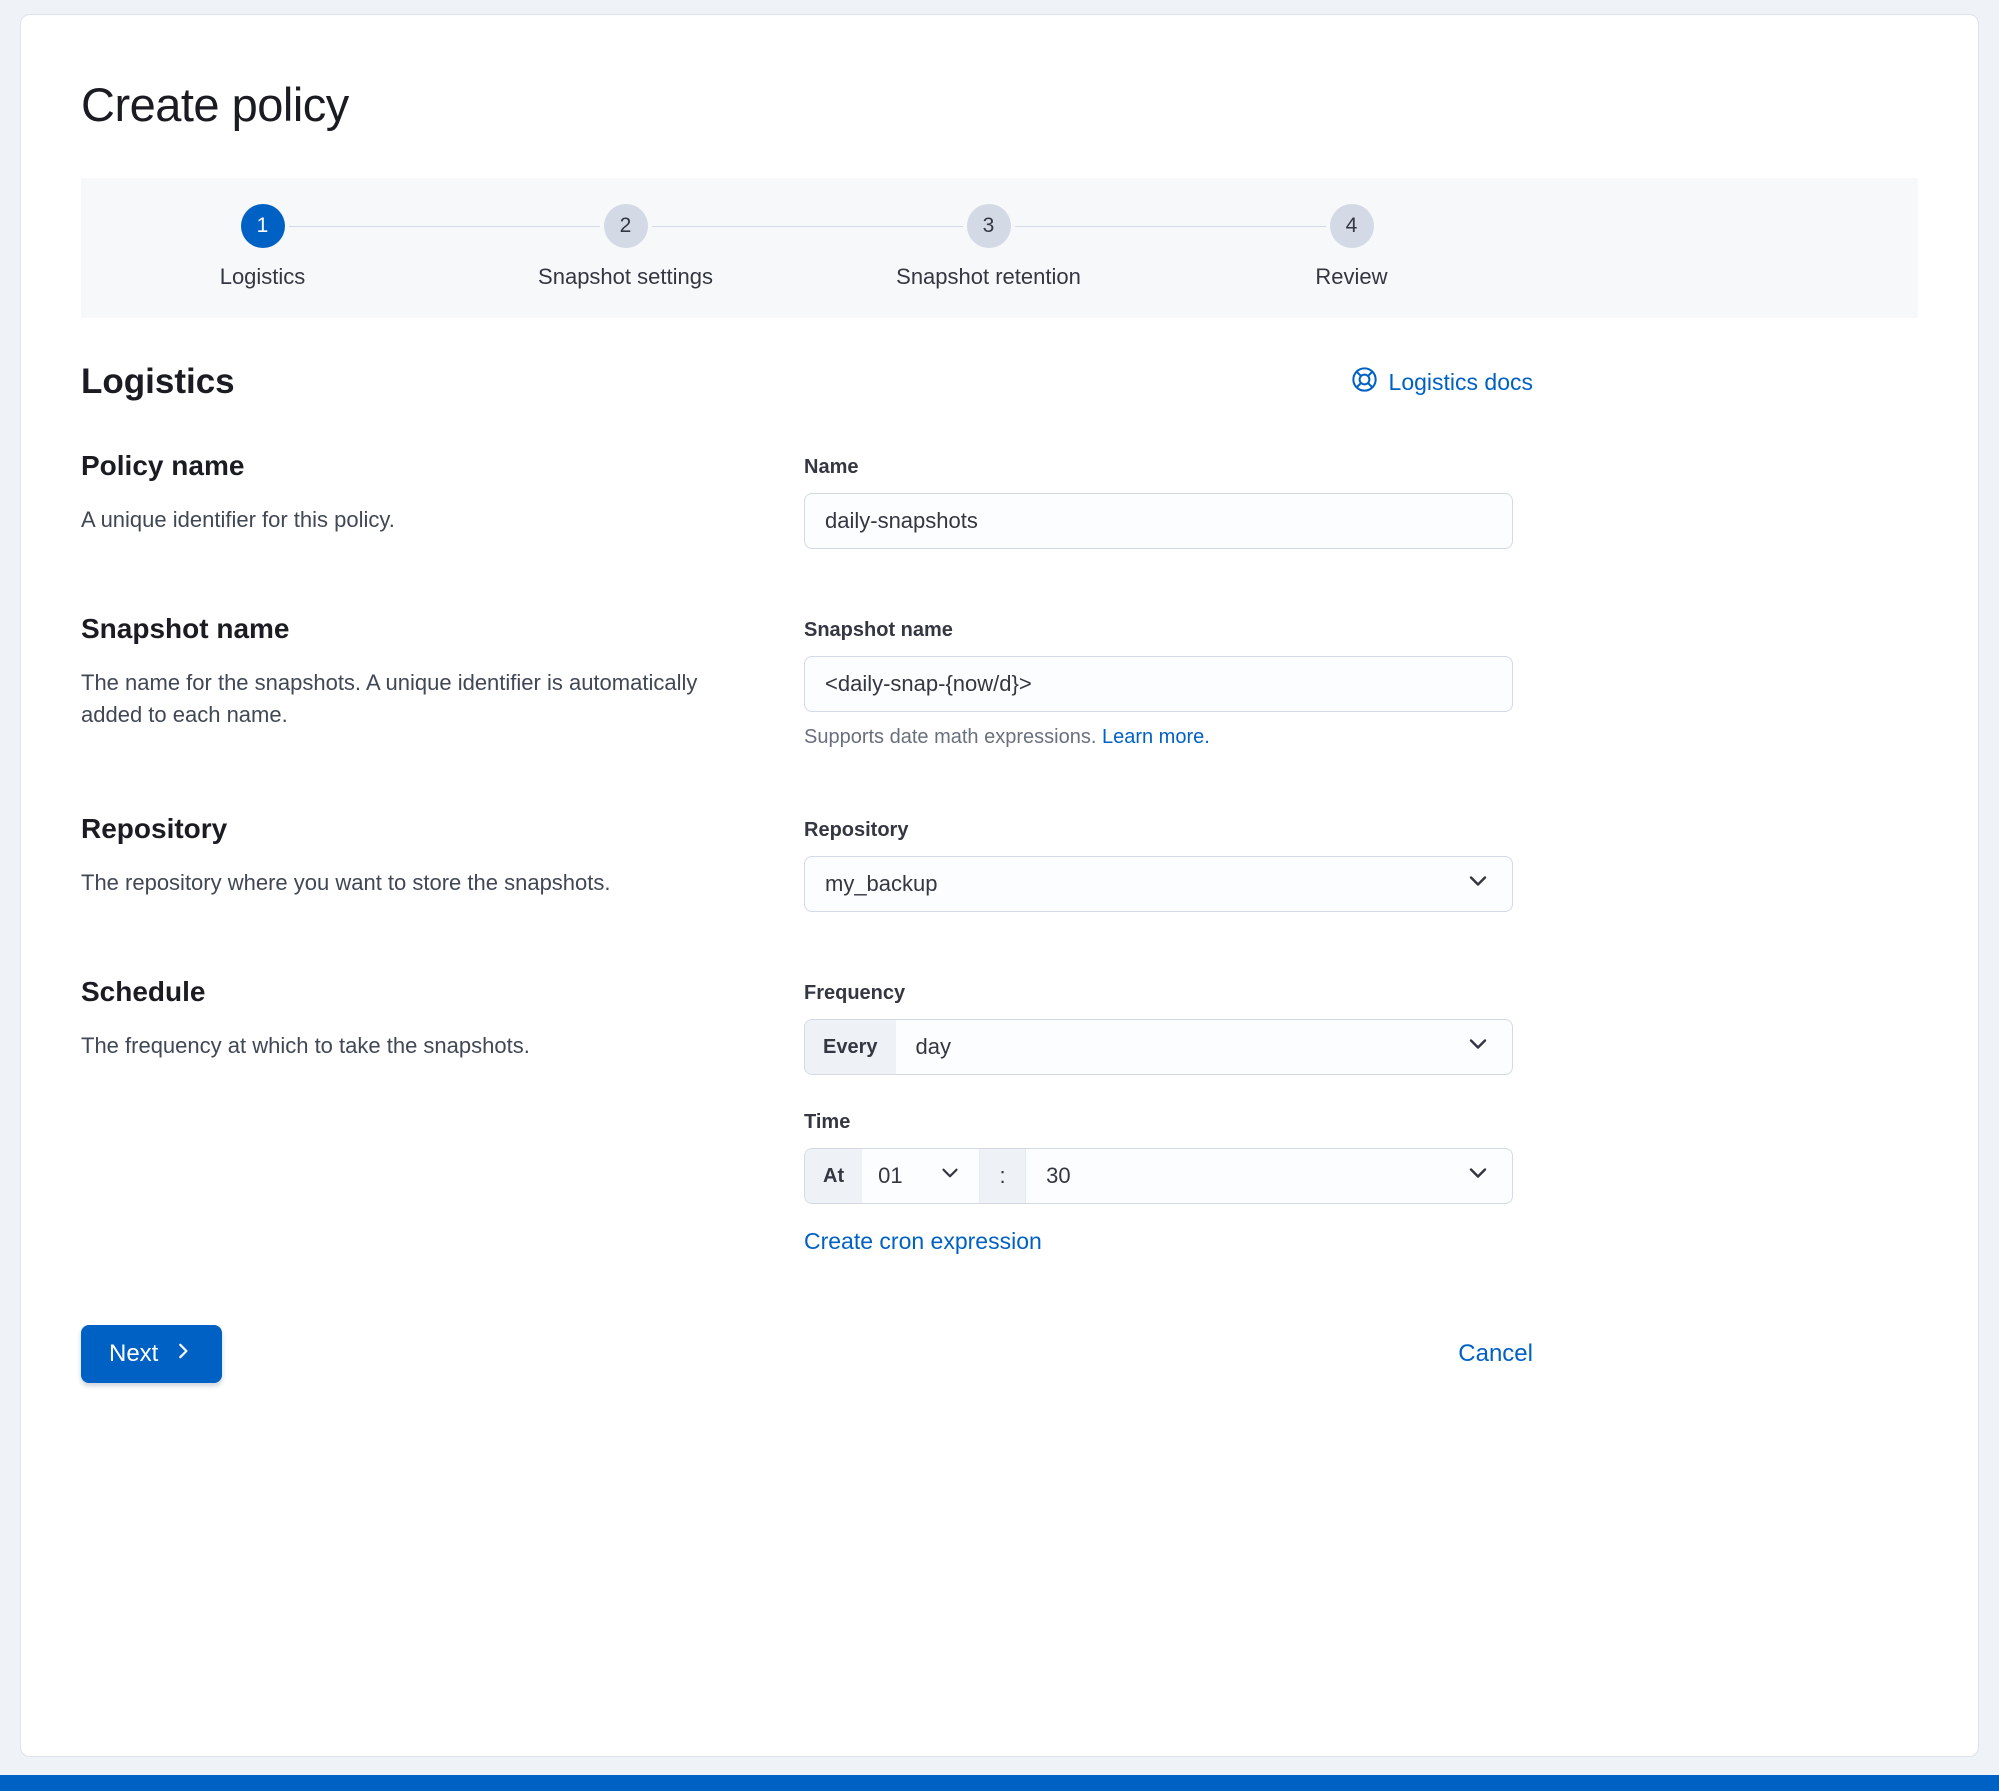  What do you see at coordinates (911, 248) in the screenshot?
I see `step-snapshot-retention: 3 Snapshot retention` at bounding box center [911, 248].